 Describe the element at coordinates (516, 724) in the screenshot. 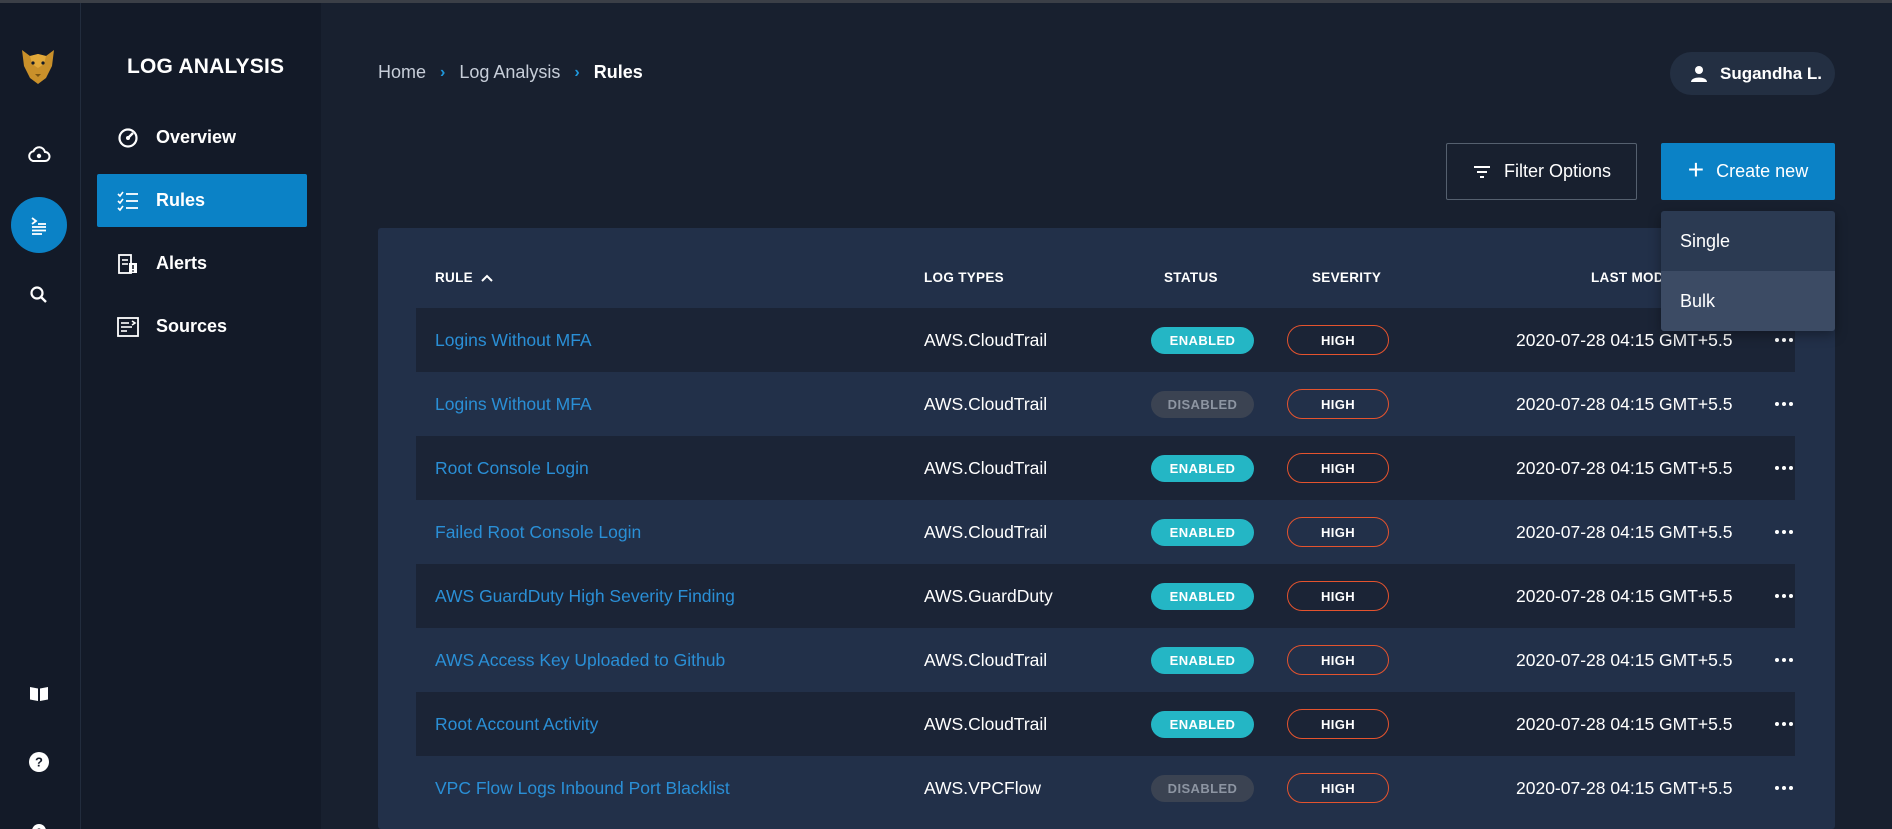

I see `rule-name-link: Root Account Activity` at that location.